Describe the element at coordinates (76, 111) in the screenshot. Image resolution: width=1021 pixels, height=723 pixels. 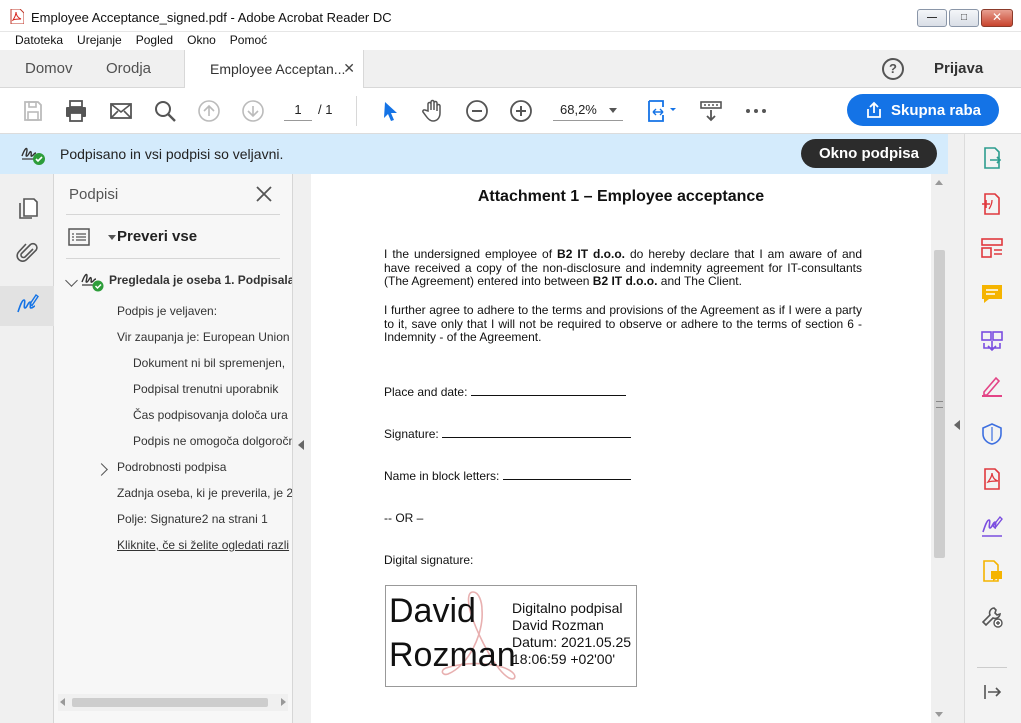
I see `print-icon` at that location.